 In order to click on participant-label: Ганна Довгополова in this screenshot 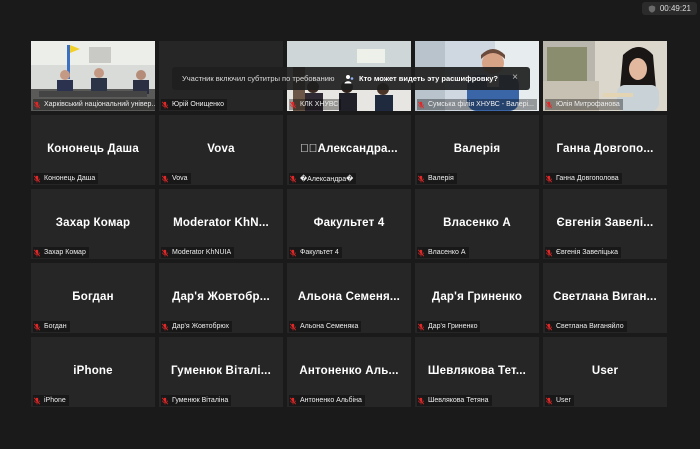, I will do `click(583, 178)`.